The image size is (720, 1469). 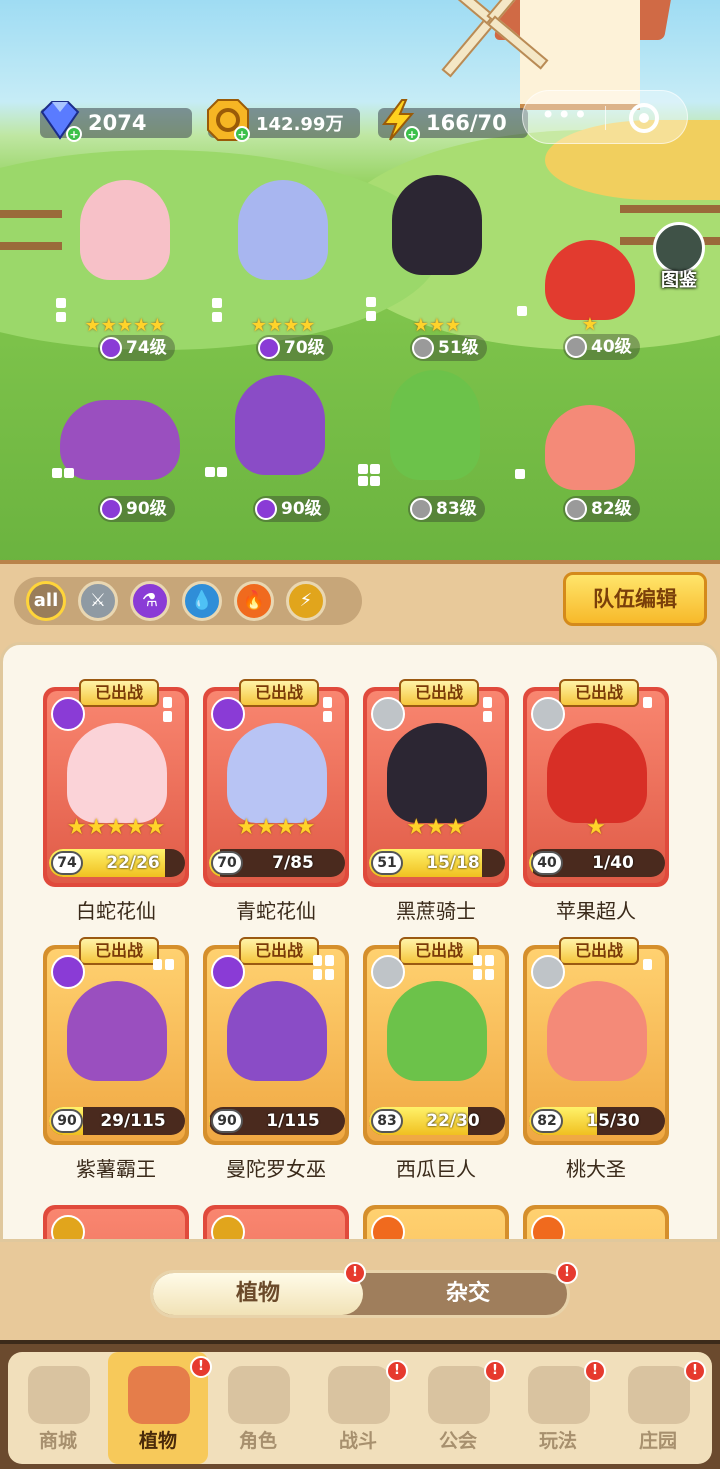 What do you see at coordinates (596, 783) in the screenshot?
I see `plant-card: 已出战 ★ 40 1/40` at bounding box center [596, 783].